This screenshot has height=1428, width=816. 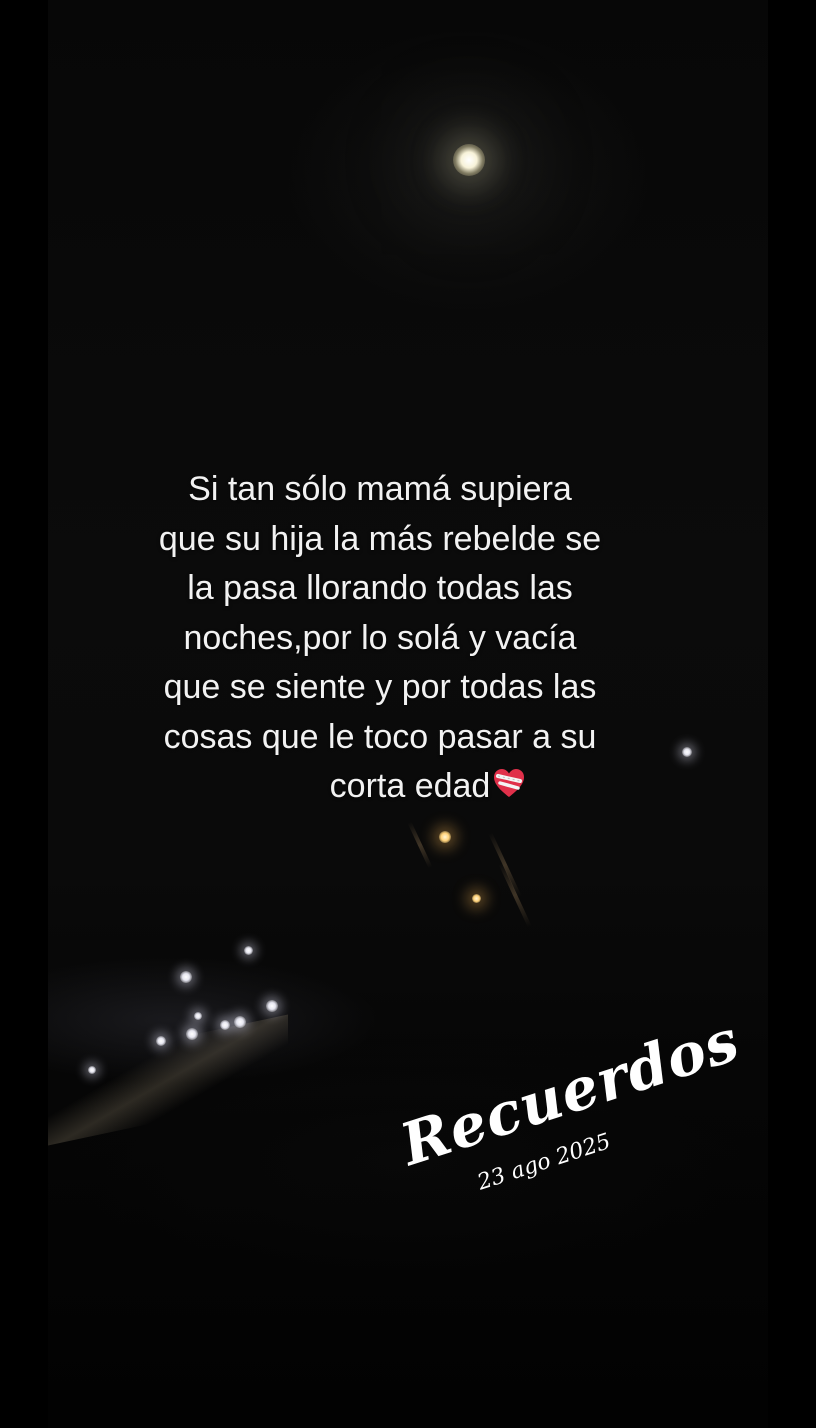 What do you see at coordinates (380, 538) in the screenshot?
I see `quote-line: que su hija la más rebelde se` at bounding box center [380, 538].